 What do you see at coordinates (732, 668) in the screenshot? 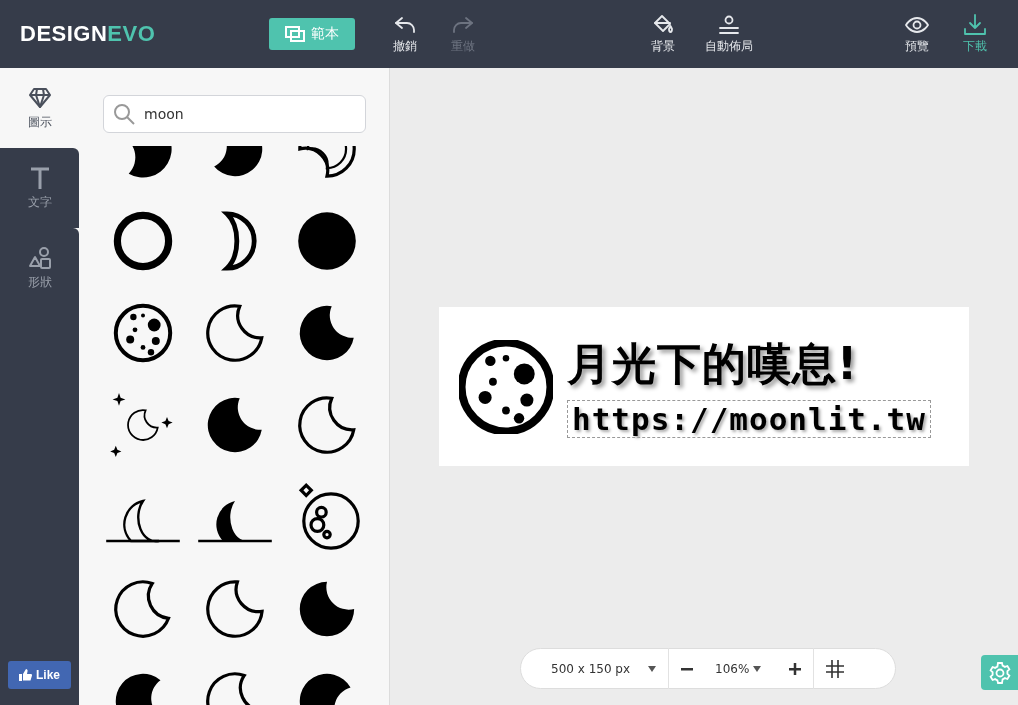
I see `zoom-level: 106%` at bounding box center [732, 668].